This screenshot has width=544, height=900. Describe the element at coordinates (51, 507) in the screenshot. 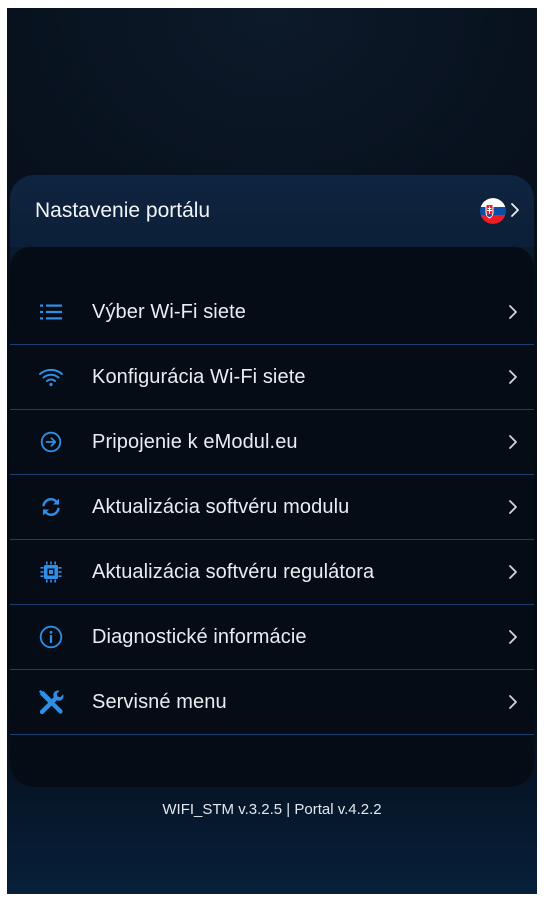

I see `refresh-icon` at that location.